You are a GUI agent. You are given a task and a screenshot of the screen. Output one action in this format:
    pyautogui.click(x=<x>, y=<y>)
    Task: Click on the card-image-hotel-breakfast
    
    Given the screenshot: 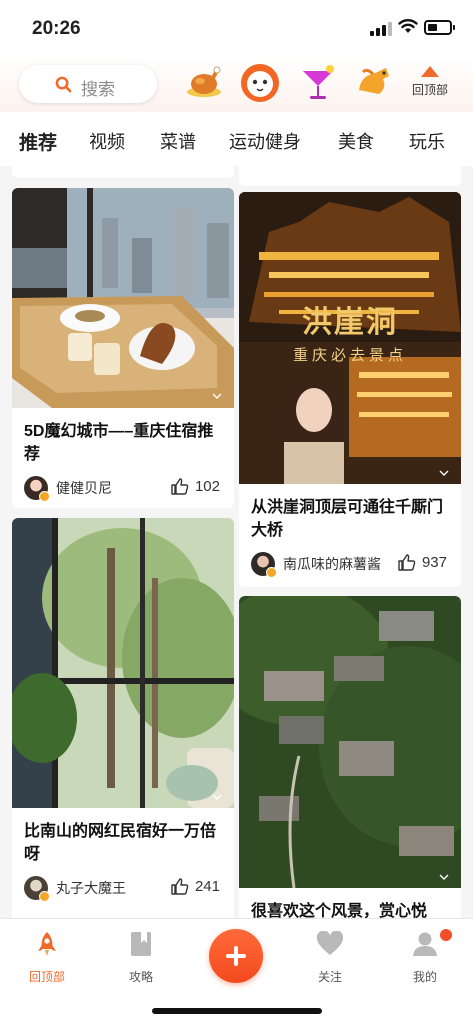 What is the action you would take?
    pyautogui.click(x=123, y=298)
    